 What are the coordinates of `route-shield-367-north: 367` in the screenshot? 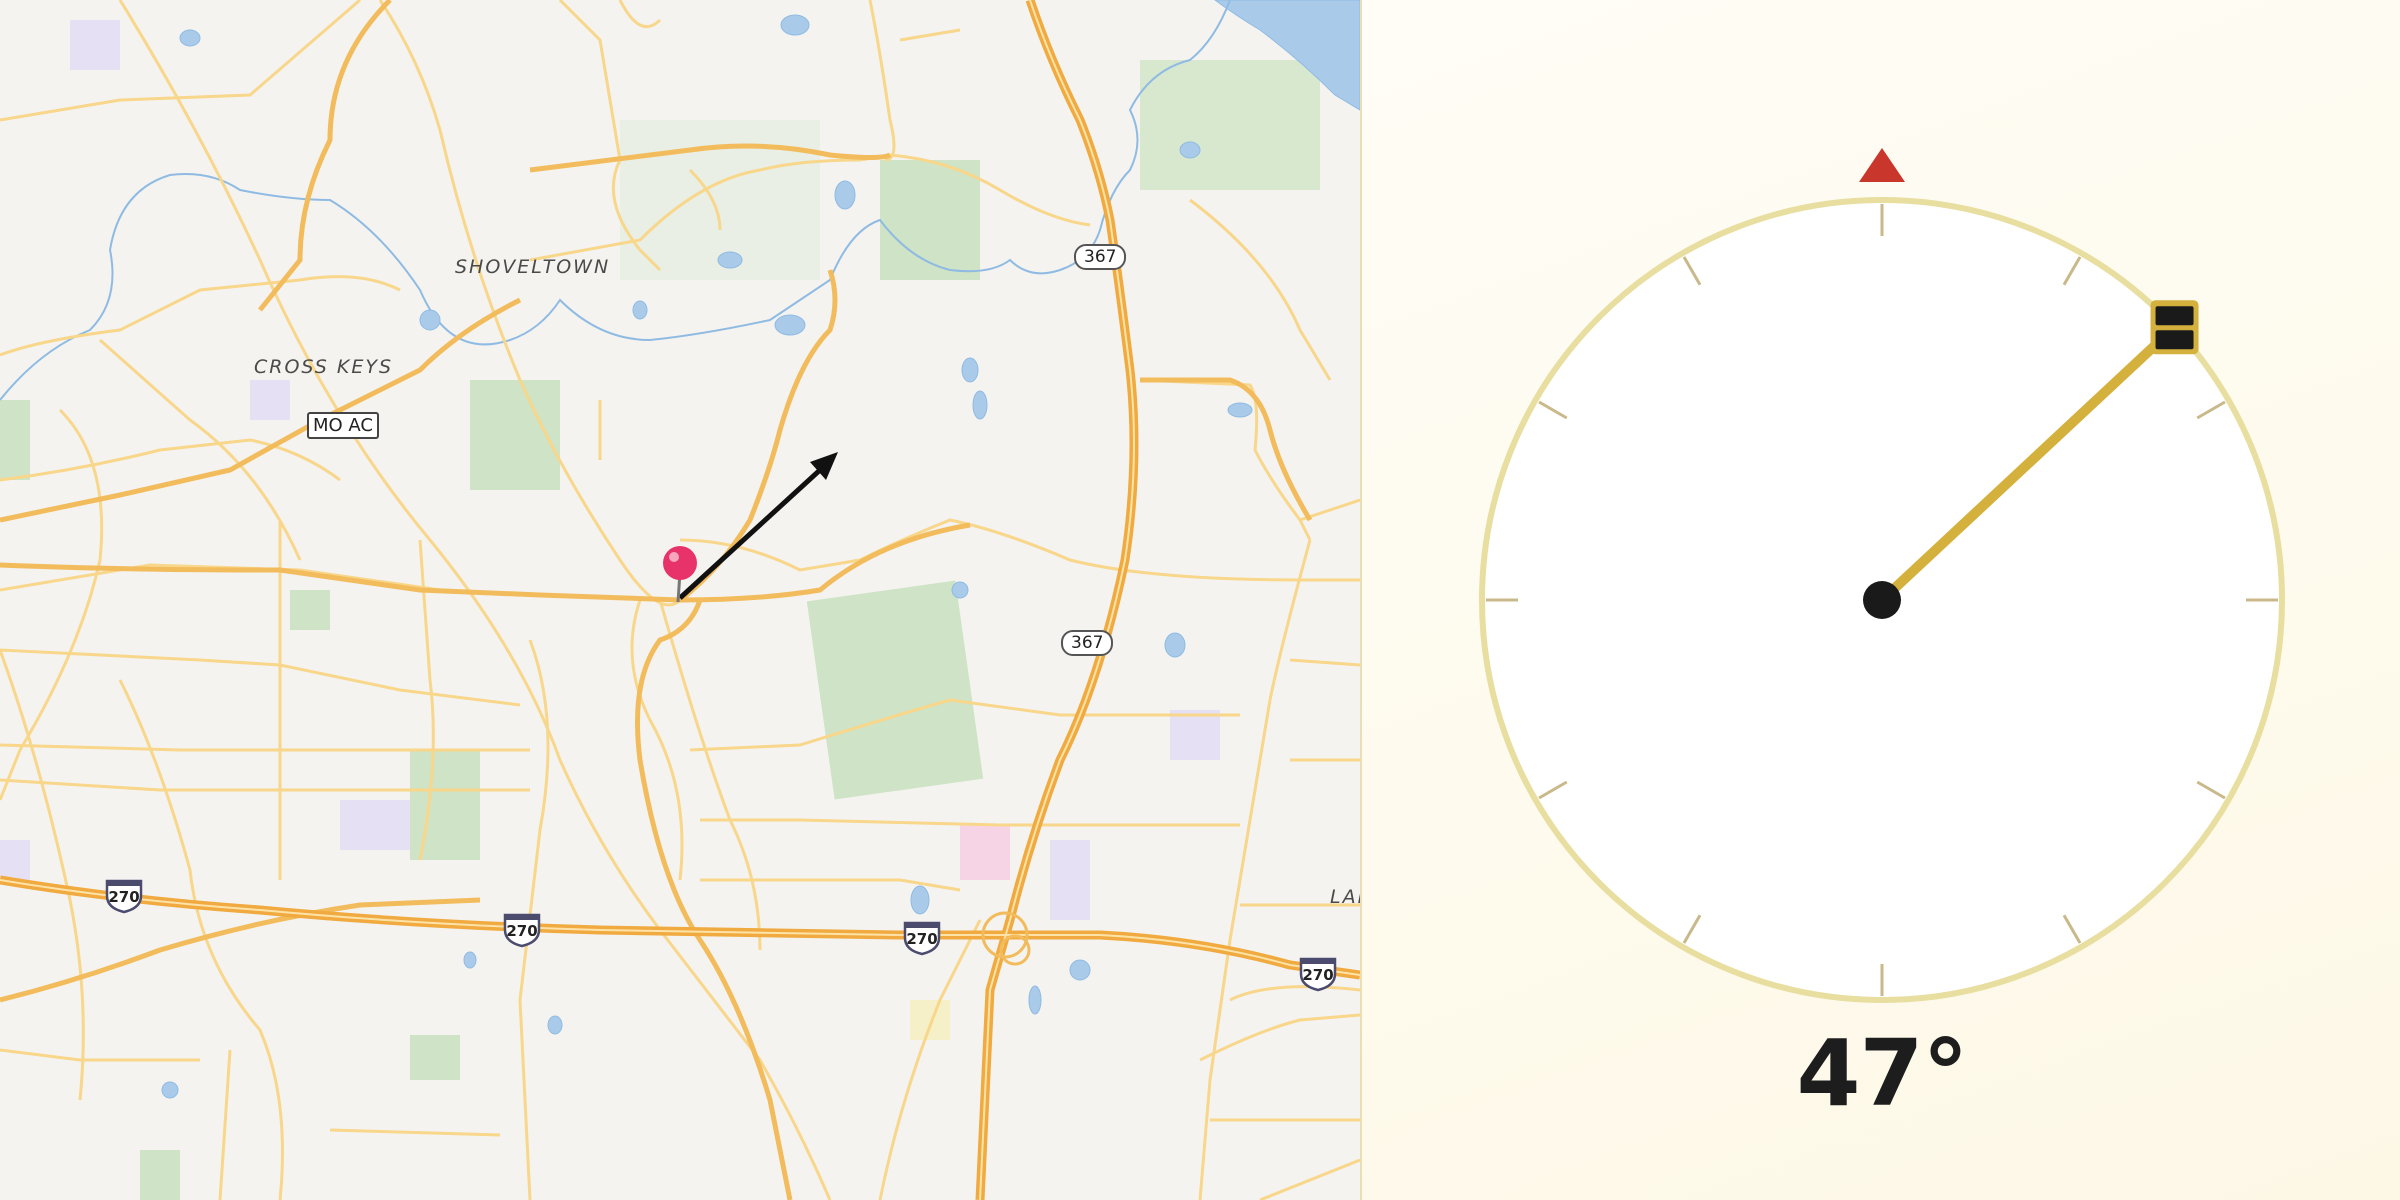 It's located at (1100, 257).